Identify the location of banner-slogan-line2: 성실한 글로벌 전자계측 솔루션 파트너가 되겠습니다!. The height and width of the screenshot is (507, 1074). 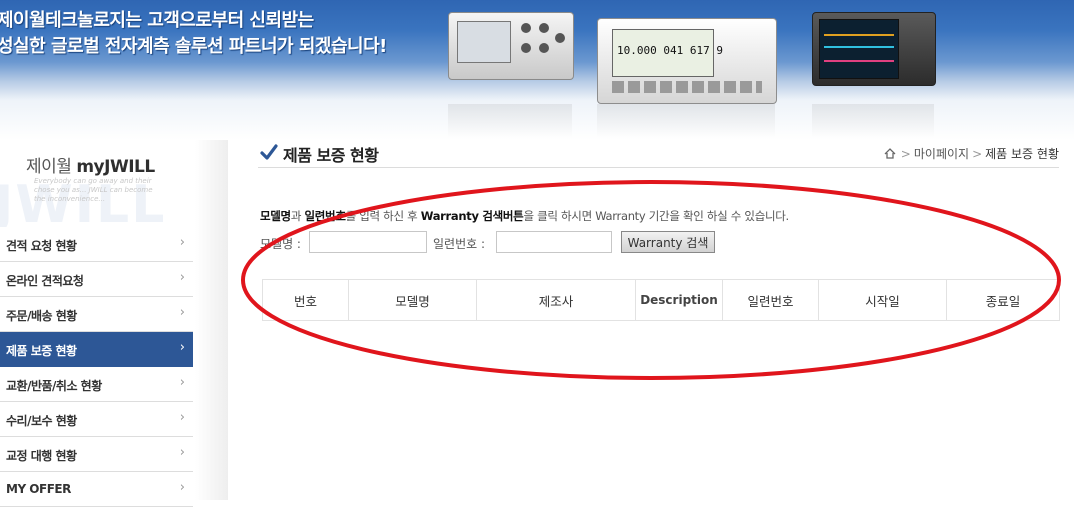
(193, 46).